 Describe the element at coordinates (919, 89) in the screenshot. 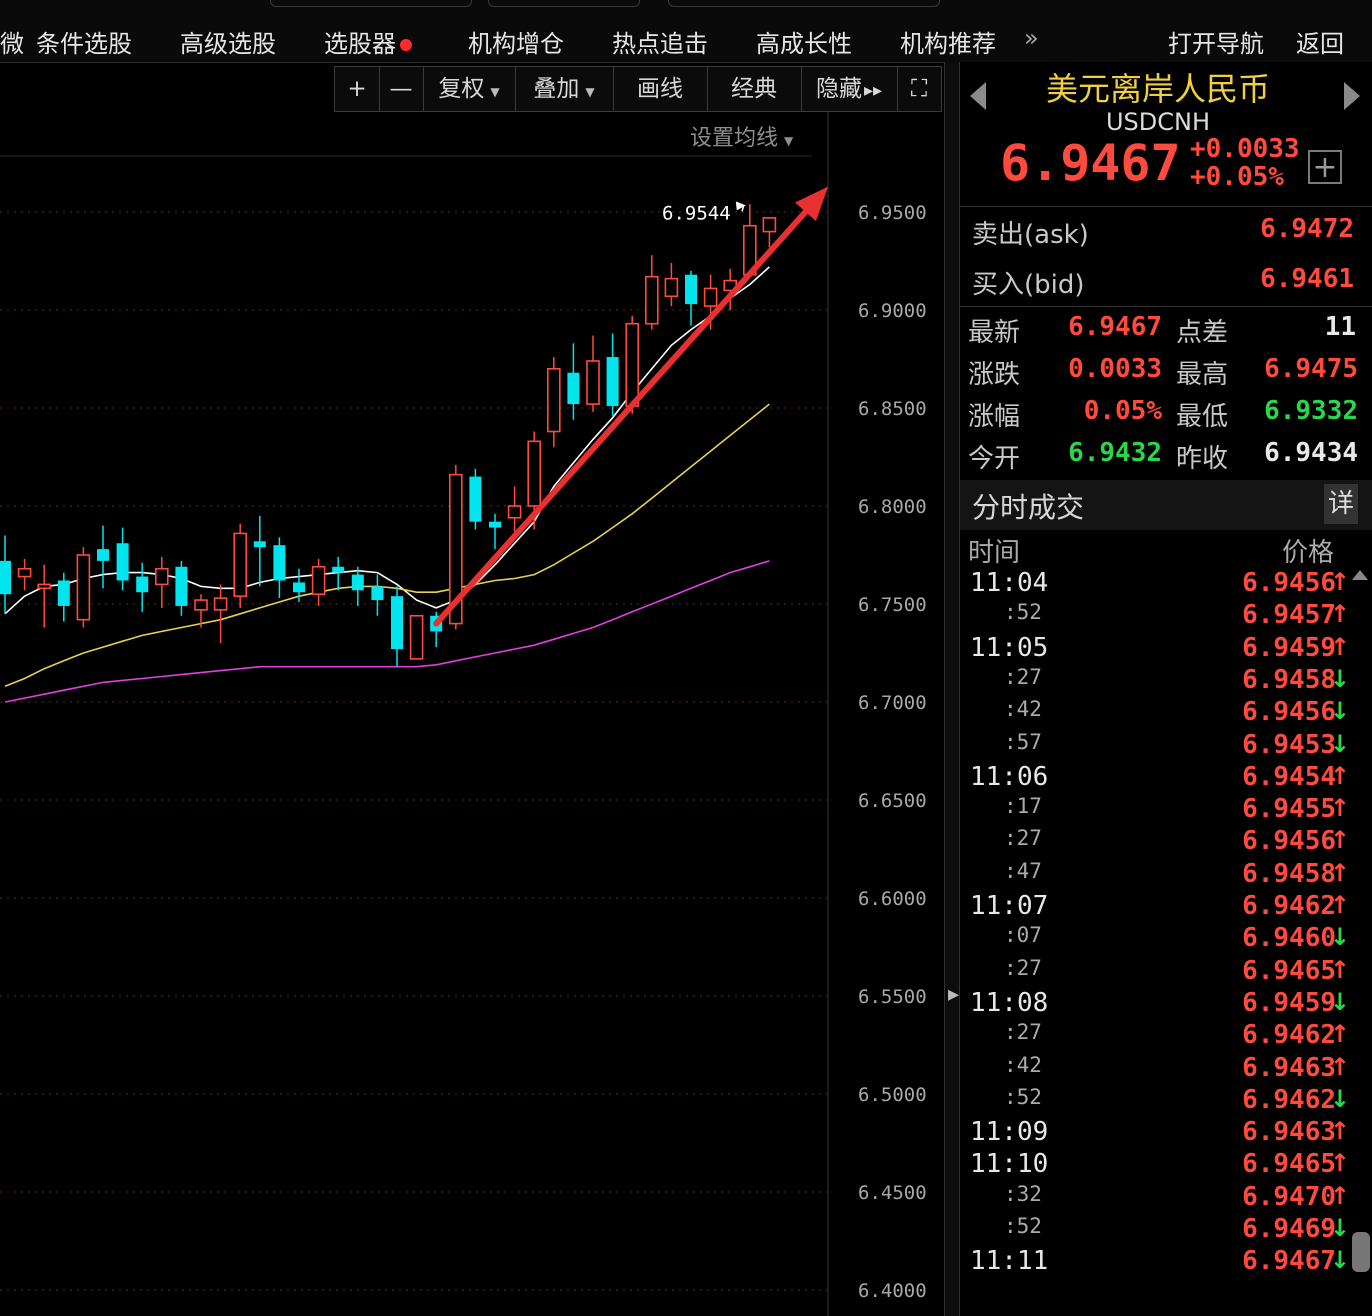

I see `fullscreen-icon: ⛶` at that location.